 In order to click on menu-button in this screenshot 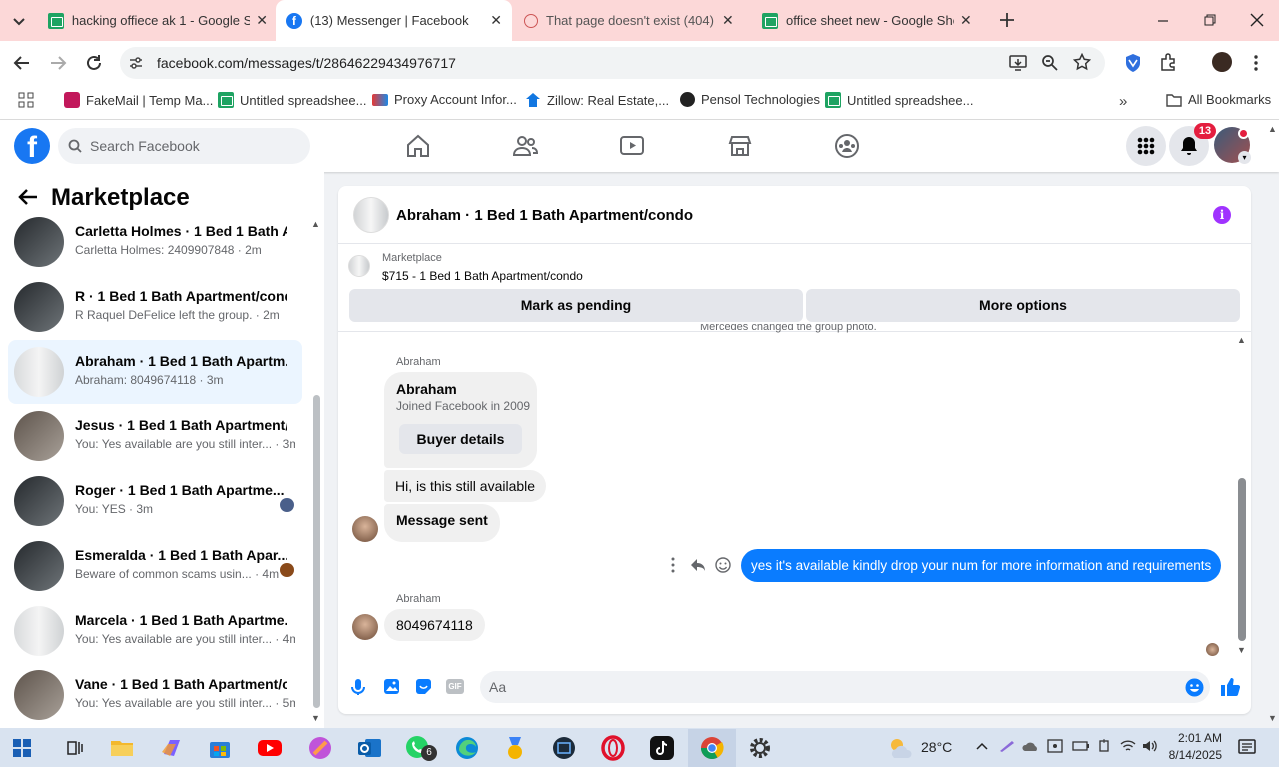, I will do `click(1146, 146)`.